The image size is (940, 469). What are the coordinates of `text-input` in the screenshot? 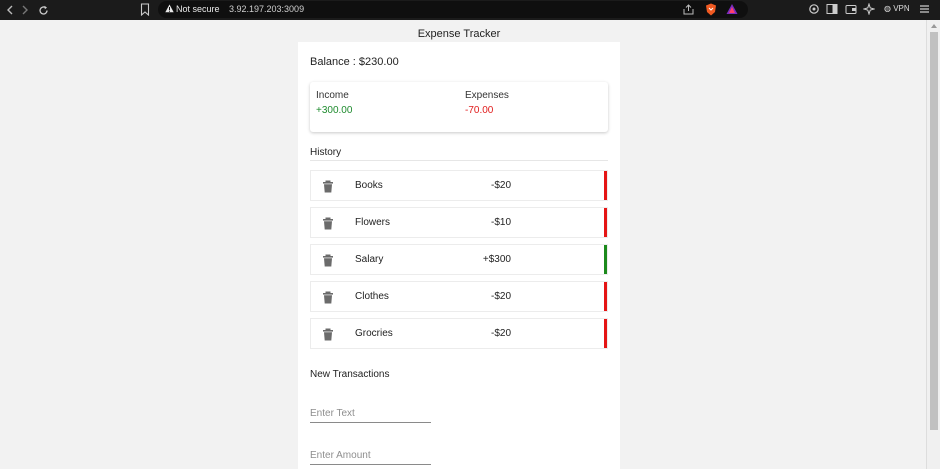 It's located at (370, 414).